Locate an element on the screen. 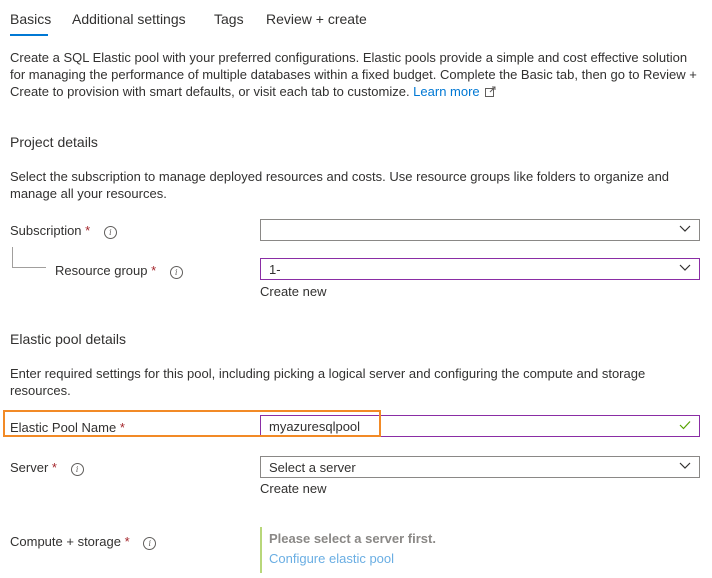  configure-elastic-pool-link: Configure elastic pool is located at coordinates (331, 558).